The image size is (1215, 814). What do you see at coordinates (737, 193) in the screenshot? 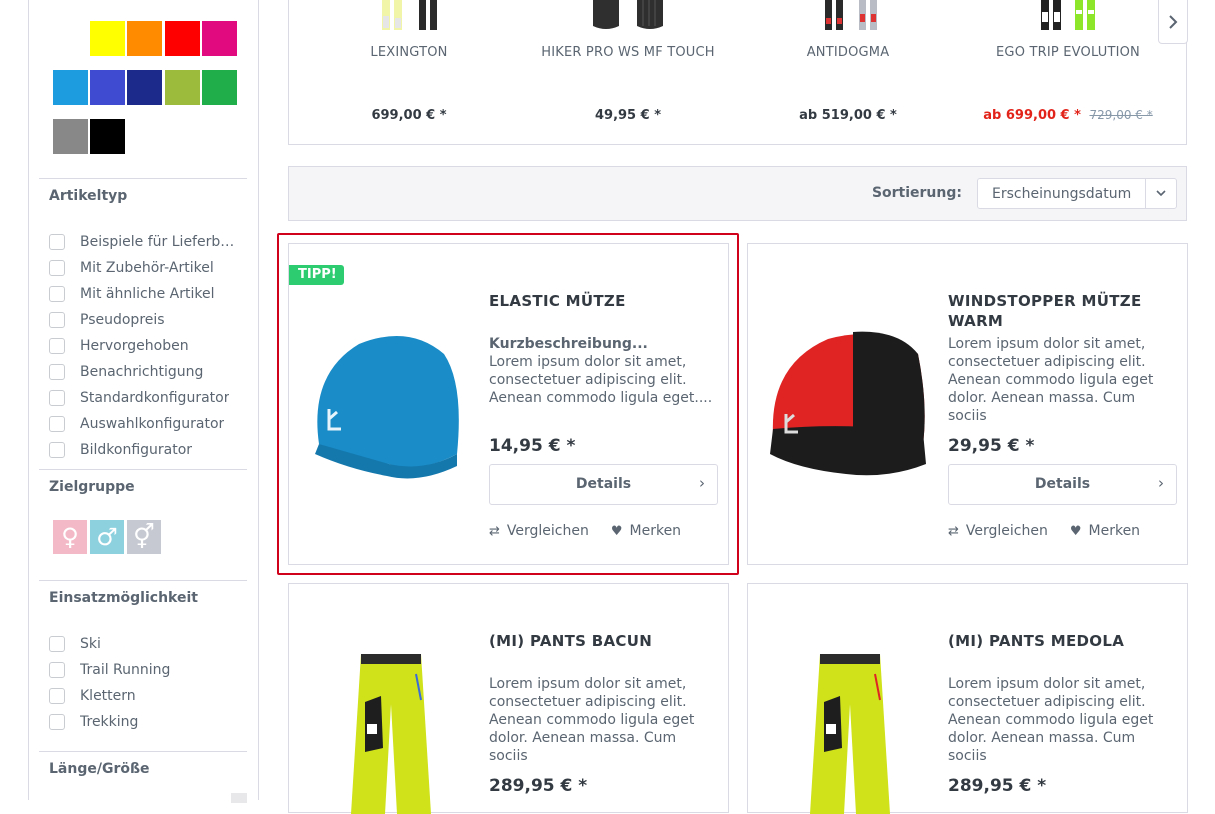
I see `sort-bar: Sortierung: Erscheinungsdatum` at bounding box center [737, 193].